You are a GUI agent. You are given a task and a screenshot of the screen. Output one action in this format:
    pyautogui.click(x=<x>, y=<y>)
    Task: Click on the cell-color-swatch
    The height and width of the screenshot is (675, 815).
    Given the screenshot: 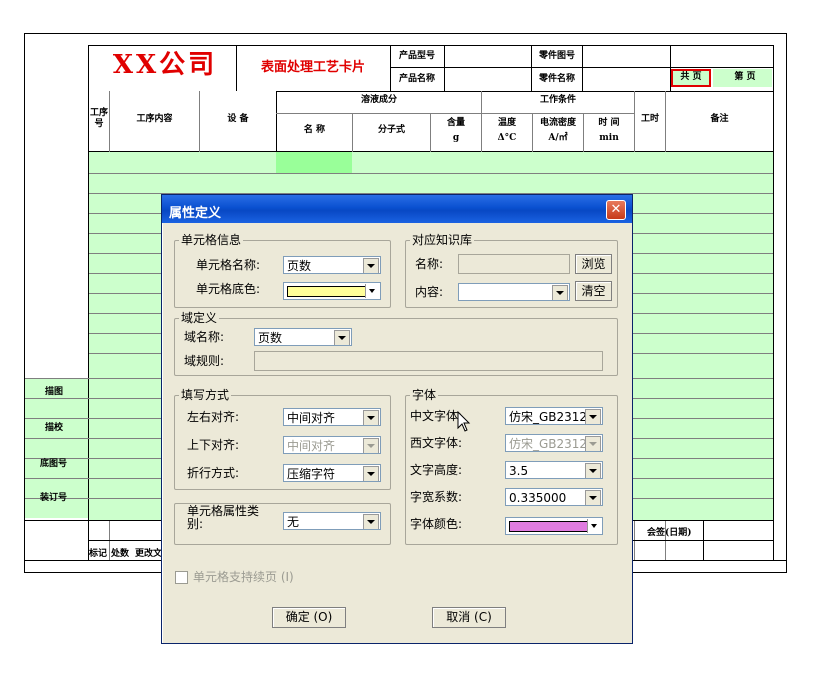 What is the action you would take?
    pyautogui.click(x=326, y=291)
    